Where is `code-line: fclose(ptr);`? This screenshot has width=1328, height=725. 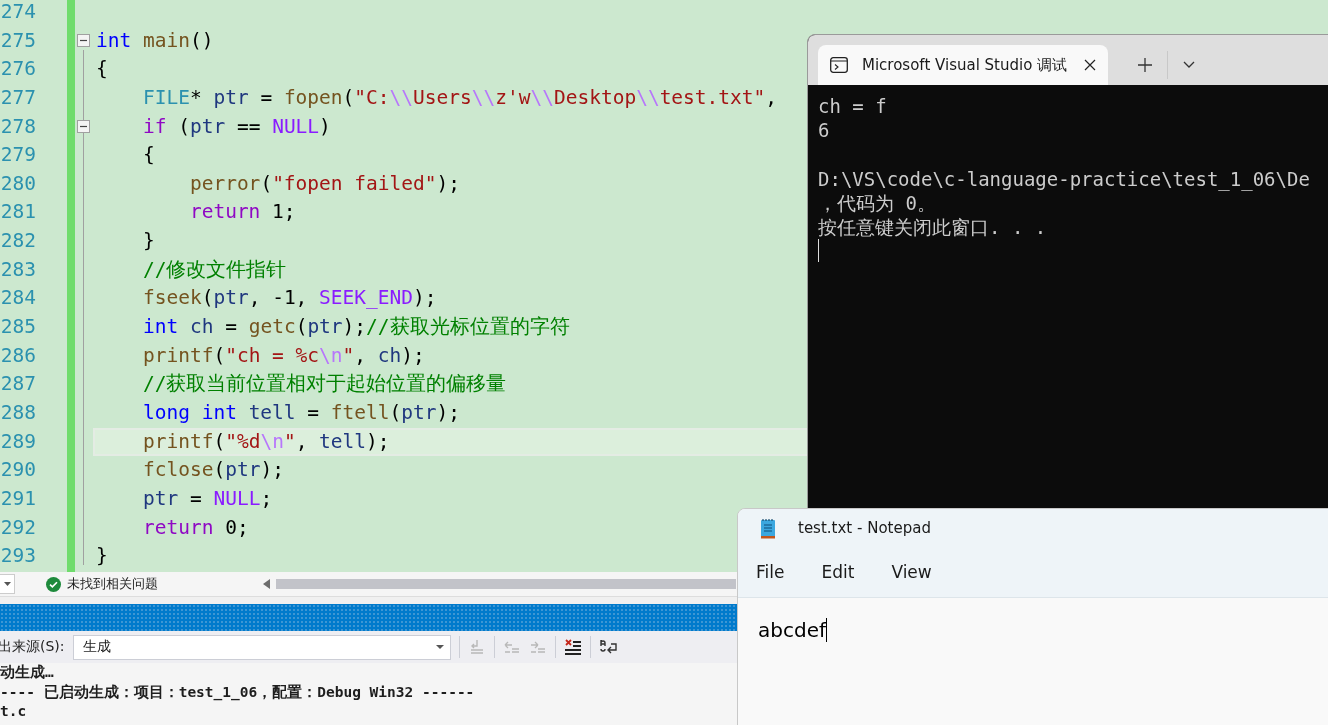
code-line: fclose(ptr); is located at coordinates (212, 470).